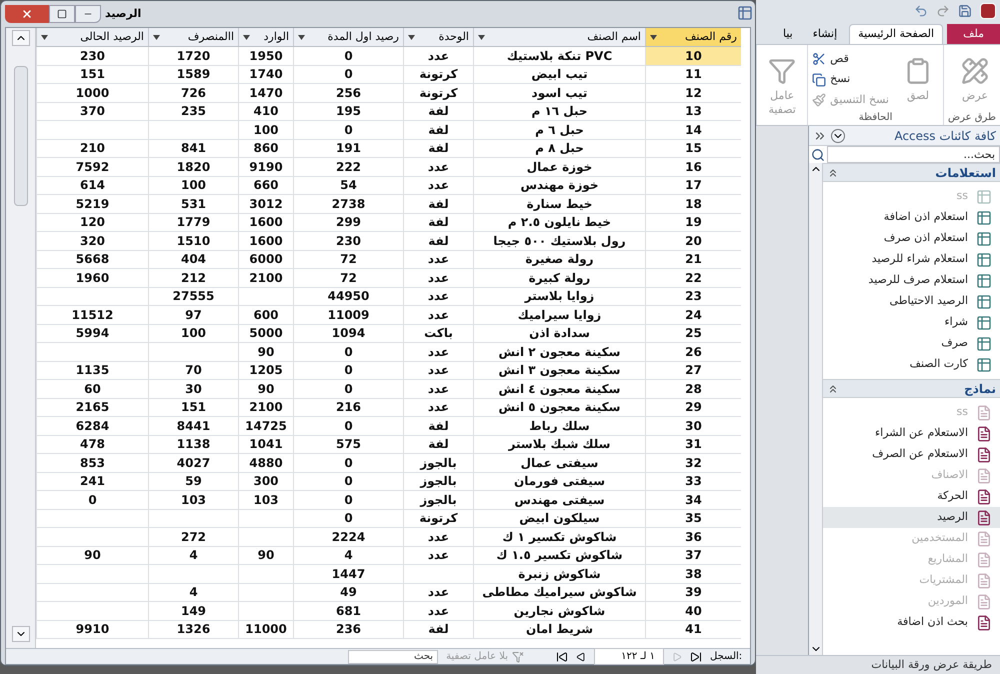 The image size is (1000, 674). Describe the element at coordinates (348, 241) in the screenshot. I see `table-cell: 230` at that location.